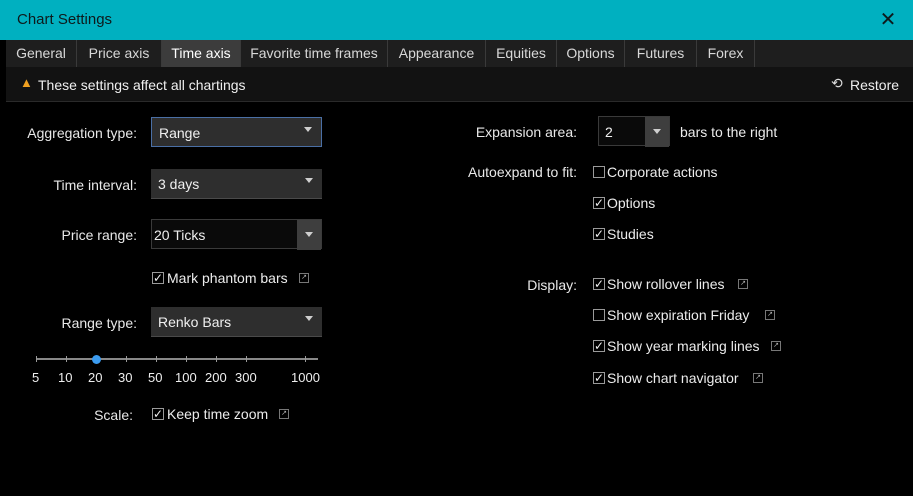 This screenshot has height=496, width=913. Describe the element at coordinates (522, 172) in the screenshot. I see `autoexpand-label: Autoexpand to fit:` at that location.